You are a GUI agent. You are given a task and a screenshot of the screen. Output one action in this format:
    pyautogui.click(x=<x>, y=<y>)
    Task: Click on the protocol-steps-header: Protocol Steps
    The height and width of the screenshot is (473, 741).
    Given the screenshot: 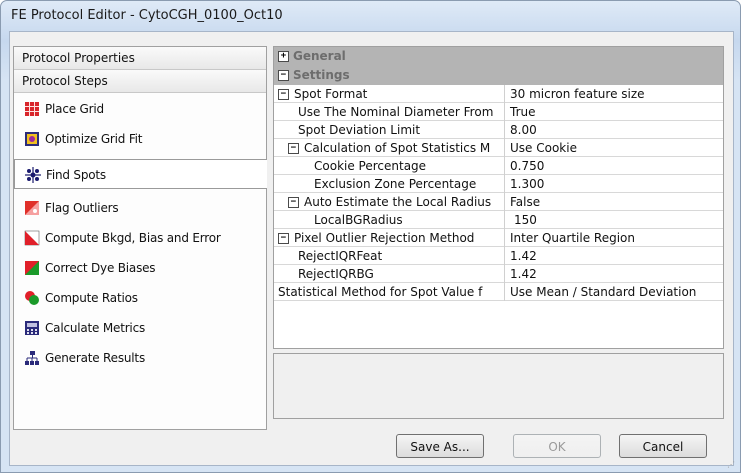 What is the action you would take?
    pyautogui.click(x=140, y=81)
    